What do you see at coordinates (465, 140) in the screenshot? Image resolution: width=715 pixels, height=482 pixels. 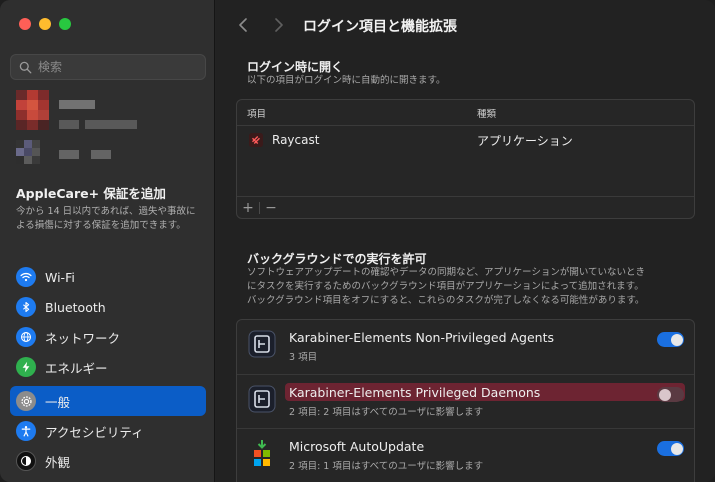 I see `table-row: Raycast アプリケーション` at bounding box center [465, 140].